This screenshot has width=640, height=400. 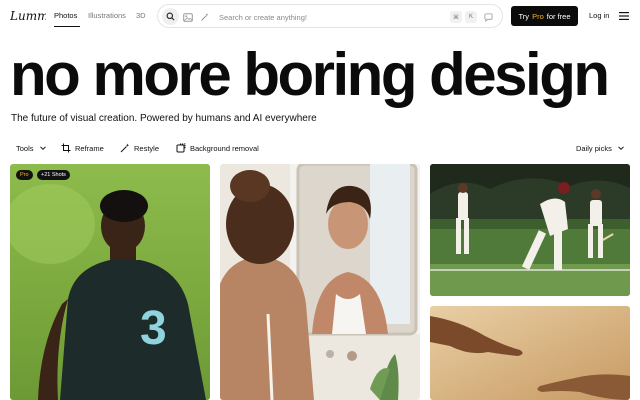 What do you see at coordinates (599, 15) in the screenshot?
I see `login-link: Log in` at bounding box center [599, 15].